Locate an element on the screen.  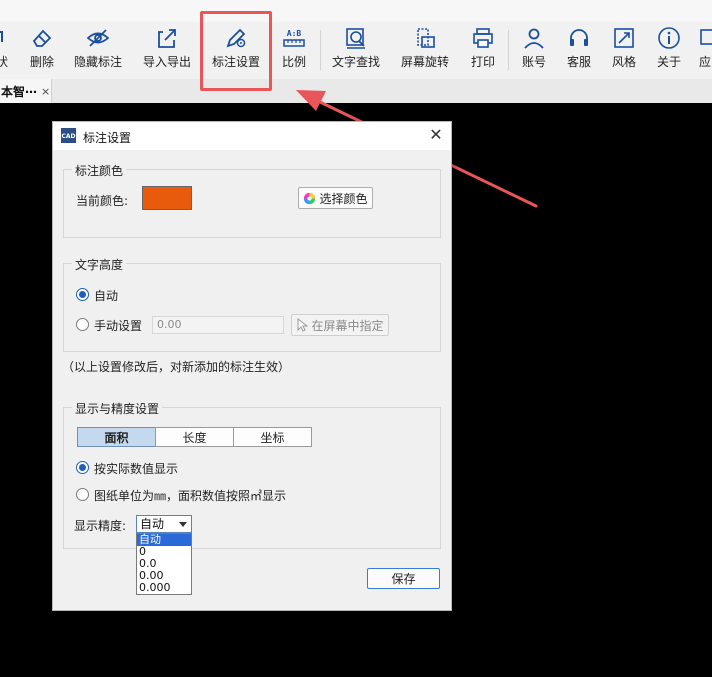
pick-on-screen-button: 在屏幕中指定 is located at coordinates (340, 325).